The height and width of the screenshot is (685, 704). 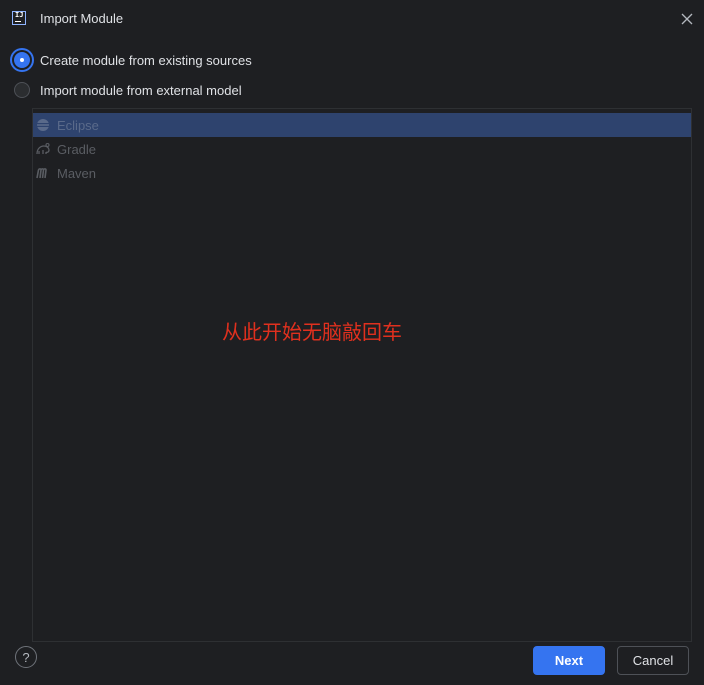 I want to click on close-icon, so click(x=687, y=19).